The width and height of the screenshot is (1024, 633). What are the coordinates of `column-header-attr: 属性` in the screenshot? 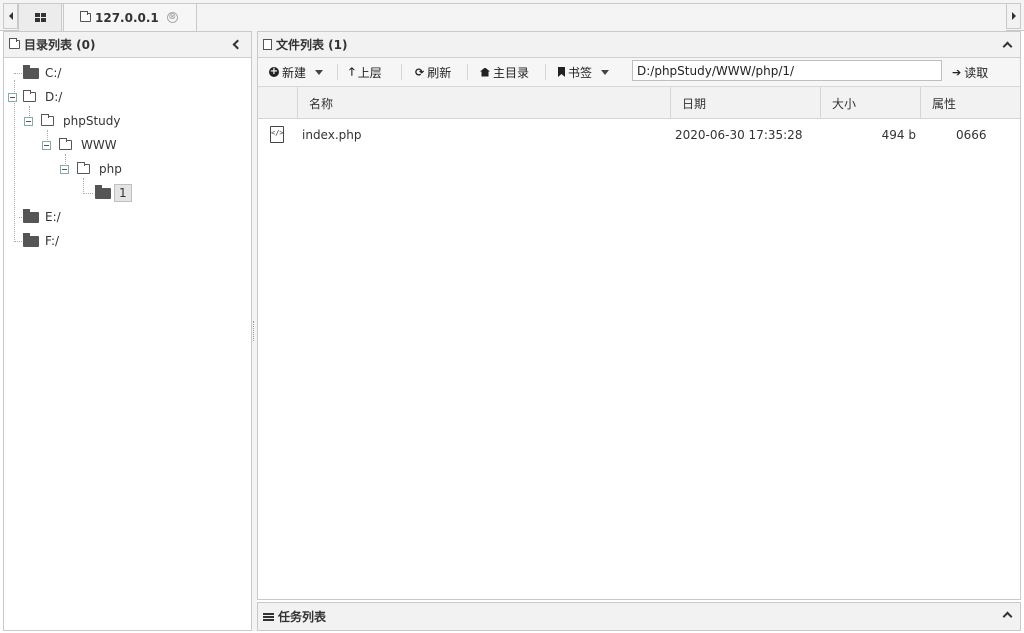 It's located at (970, 103).